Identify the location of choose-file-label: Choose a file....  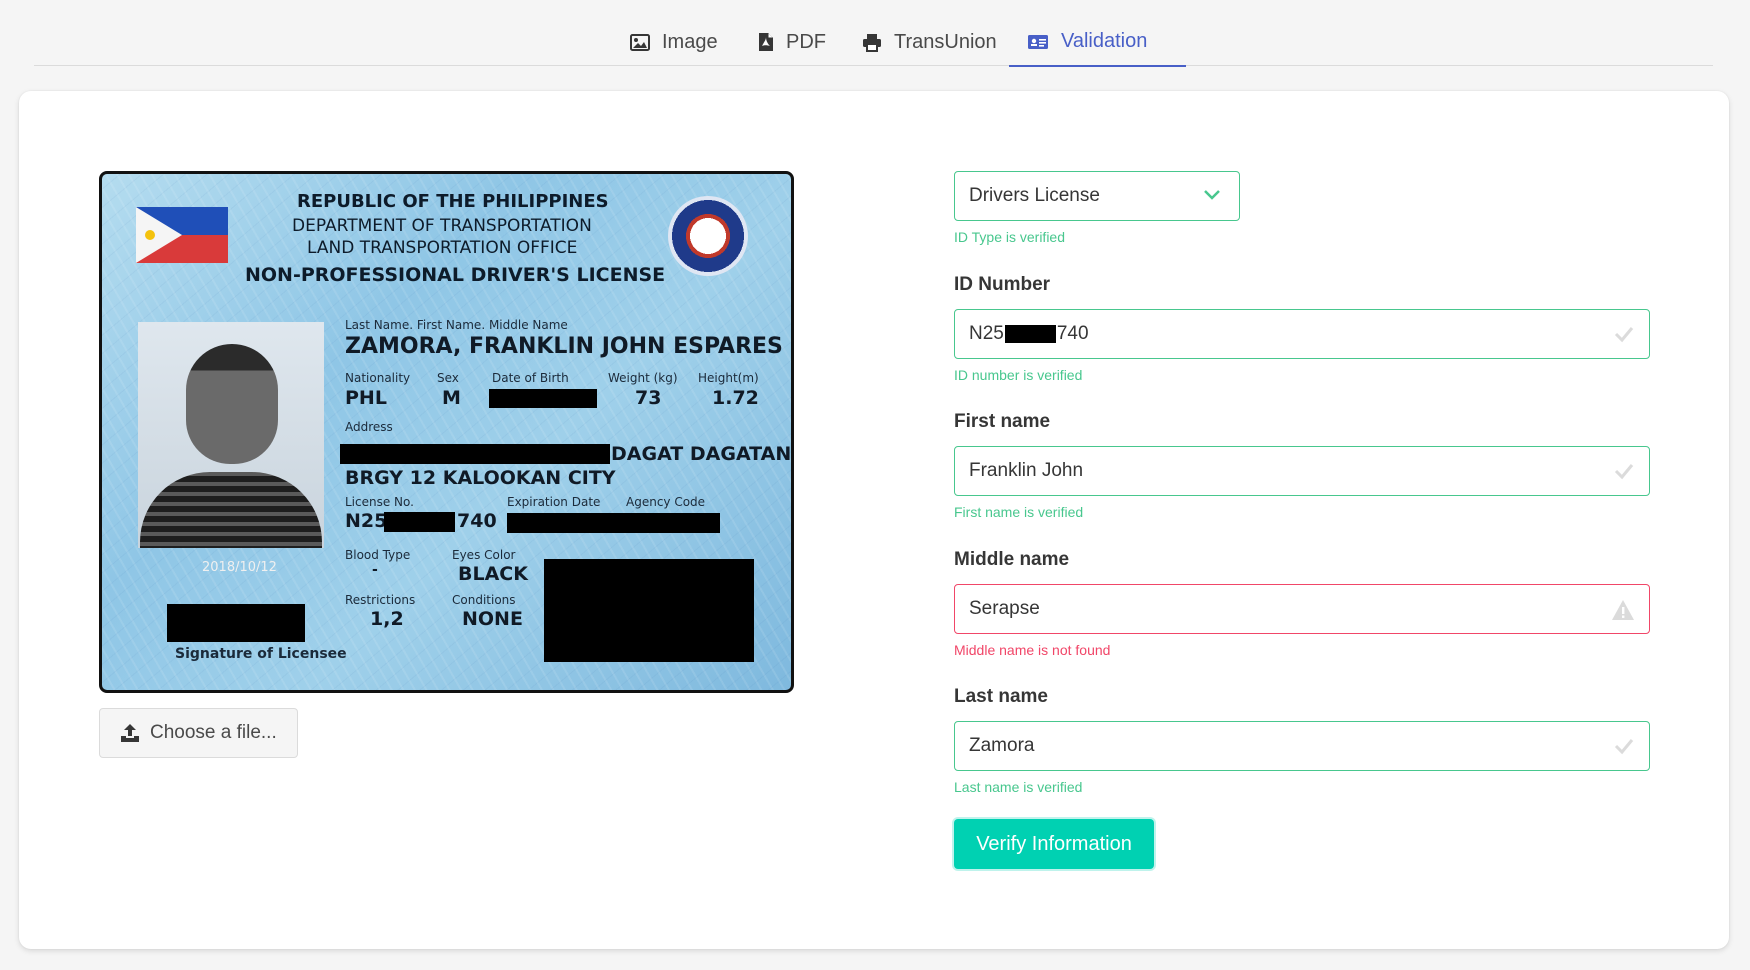
(213, 732).